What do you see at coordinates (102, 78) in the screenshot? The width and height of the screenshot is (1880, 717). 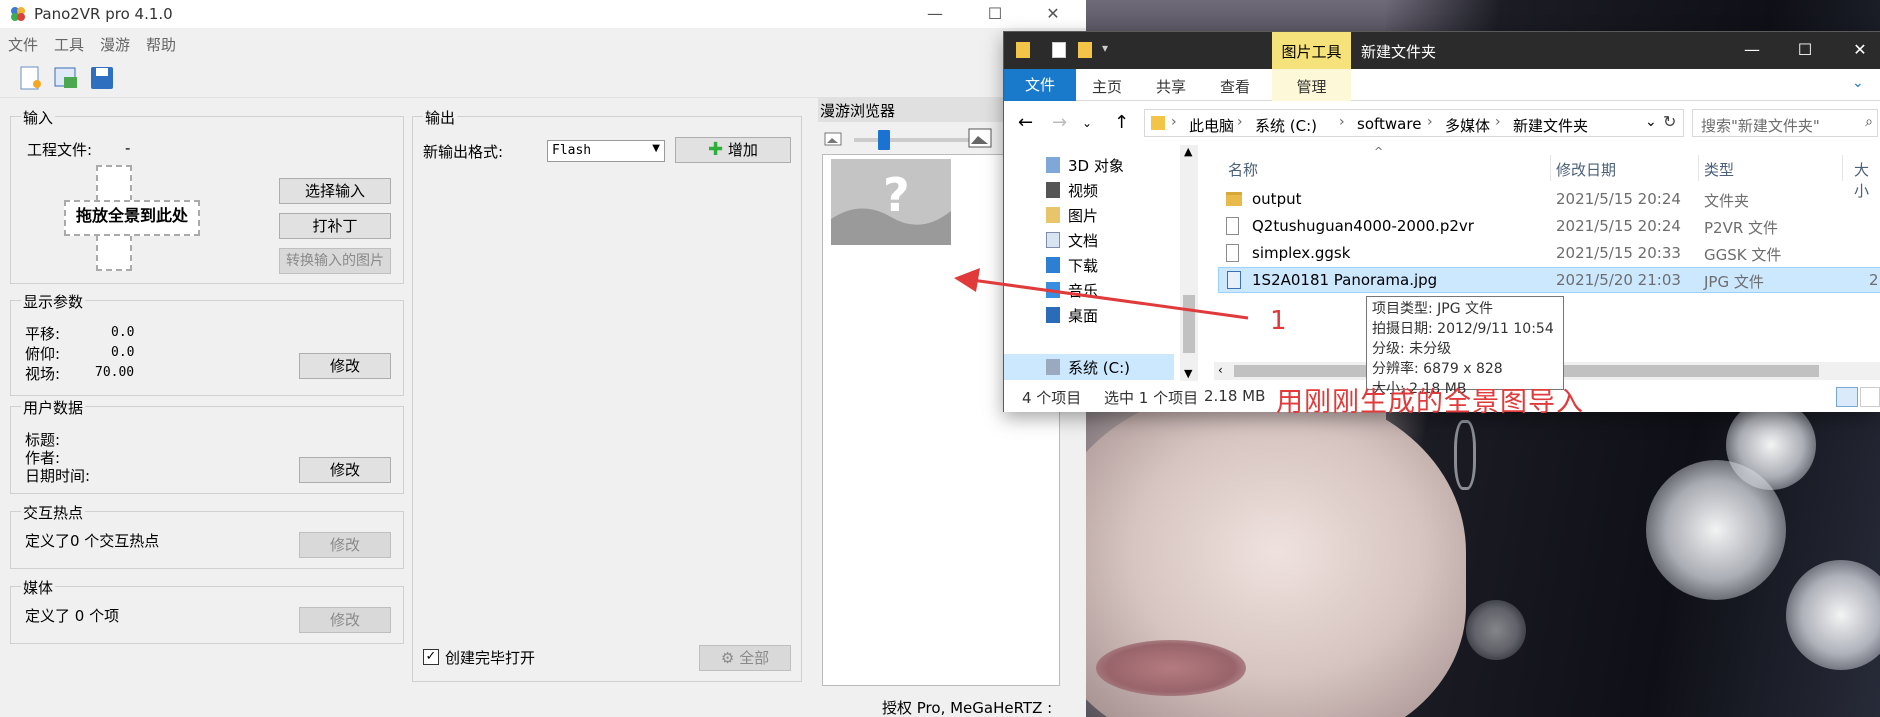 I see `save-icon` at bounding box center [102, 78].